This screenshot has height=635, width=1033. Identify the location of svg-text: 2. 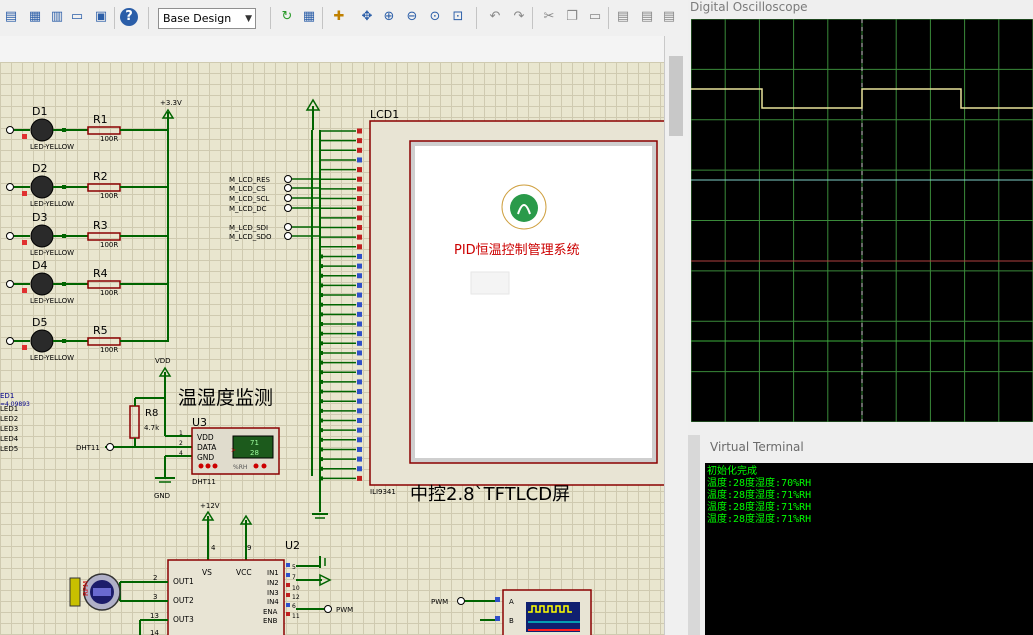
(181, 443).